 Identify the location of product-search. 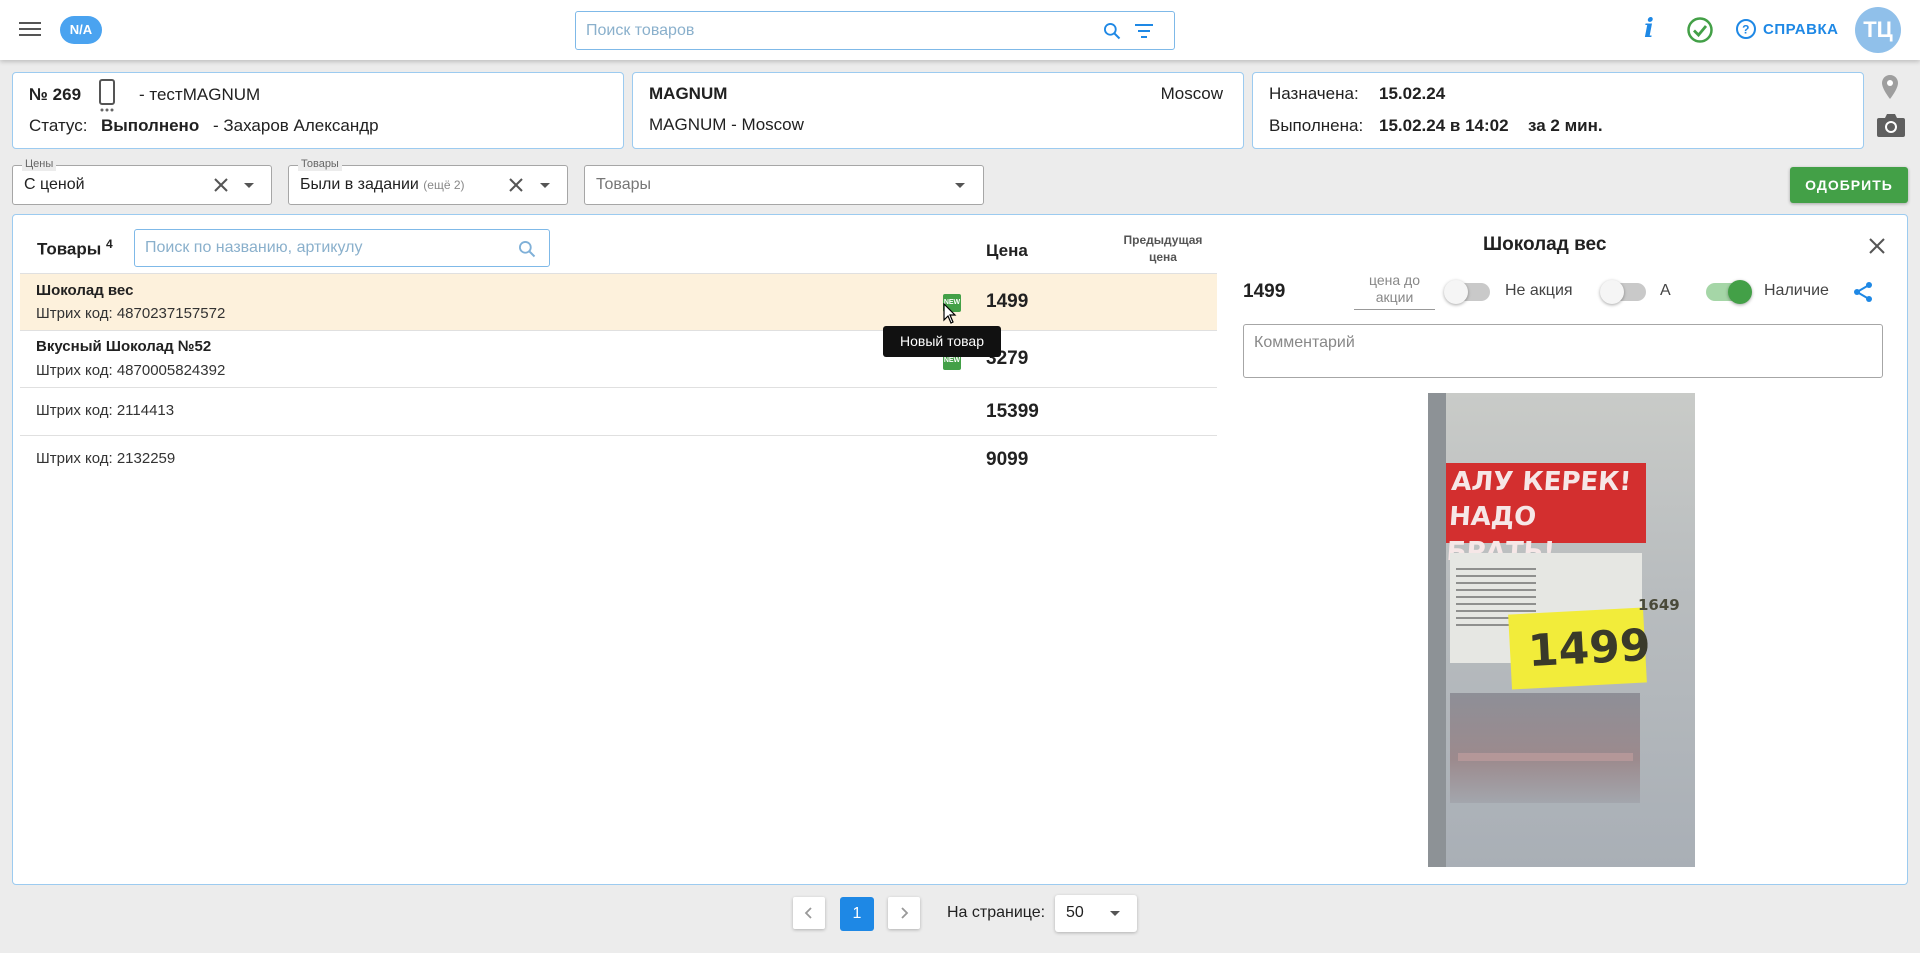
(875, 30).